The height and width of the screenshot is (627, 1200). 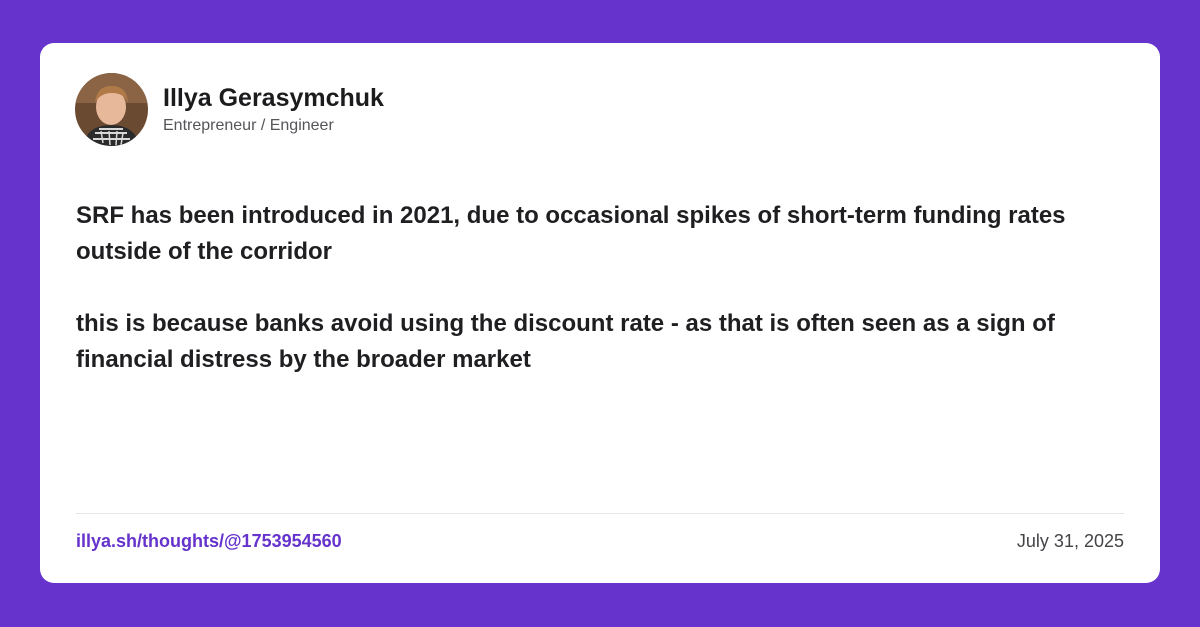 I want to click on author-role: Entrepreneur / Engineer, so click(x=248, y=125).